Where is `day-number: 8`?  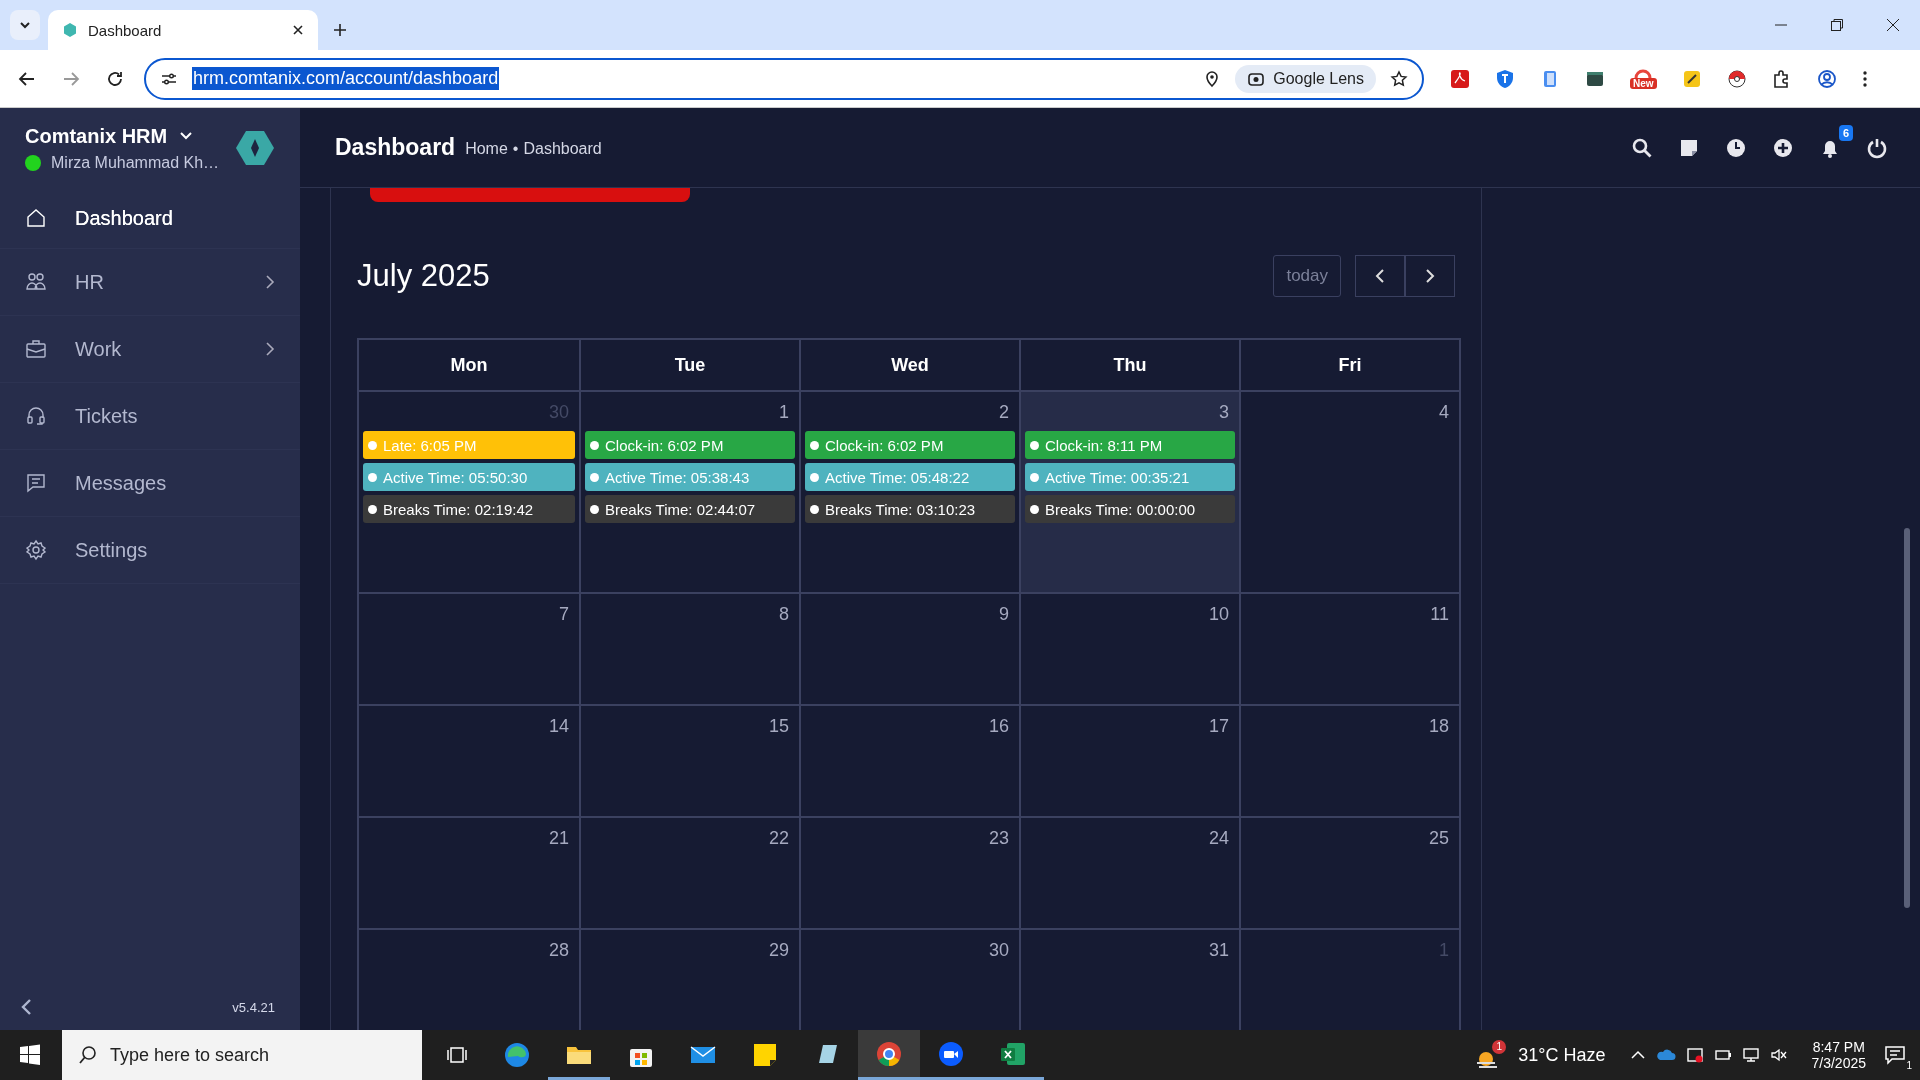 day-number: 8 is located at coordinates (784, 614).